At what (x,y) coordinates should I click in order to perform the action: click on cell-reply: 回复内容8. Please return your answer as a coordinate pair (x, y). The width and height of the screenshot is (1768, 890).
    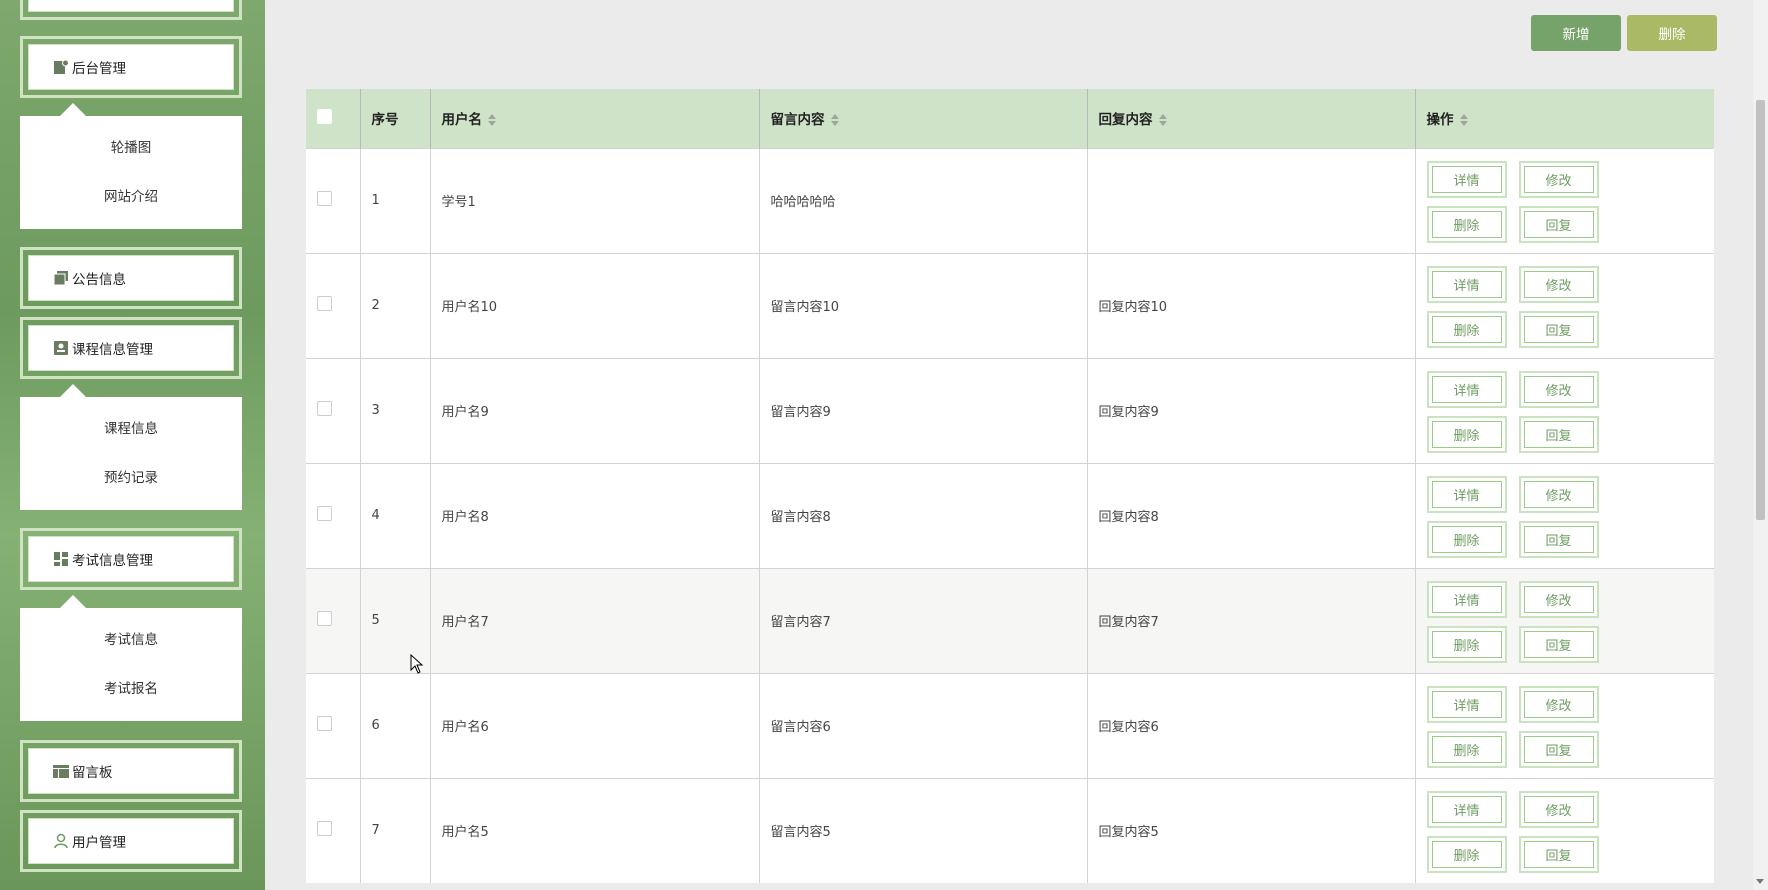
    Looking at the image, I should click on (1251, 515).